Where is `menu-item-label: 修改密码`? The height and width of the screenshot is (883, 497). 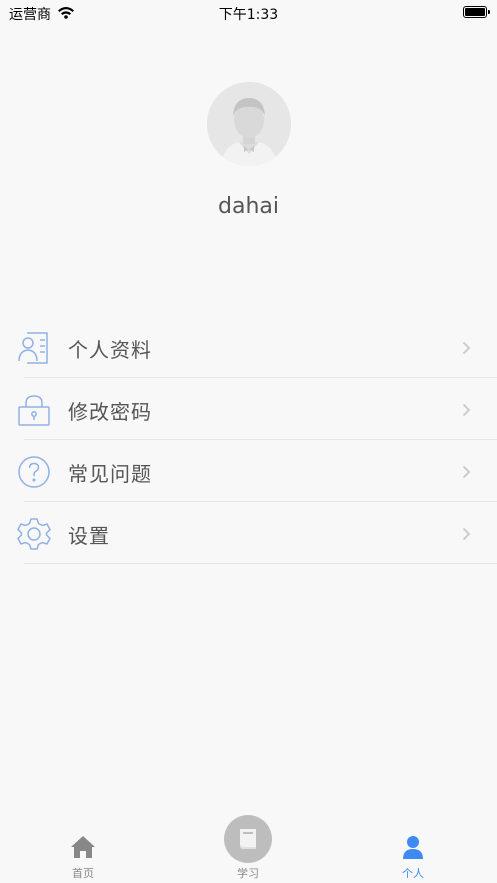
menu-item-label: 修改密码 is located at coordinates (110, 412).